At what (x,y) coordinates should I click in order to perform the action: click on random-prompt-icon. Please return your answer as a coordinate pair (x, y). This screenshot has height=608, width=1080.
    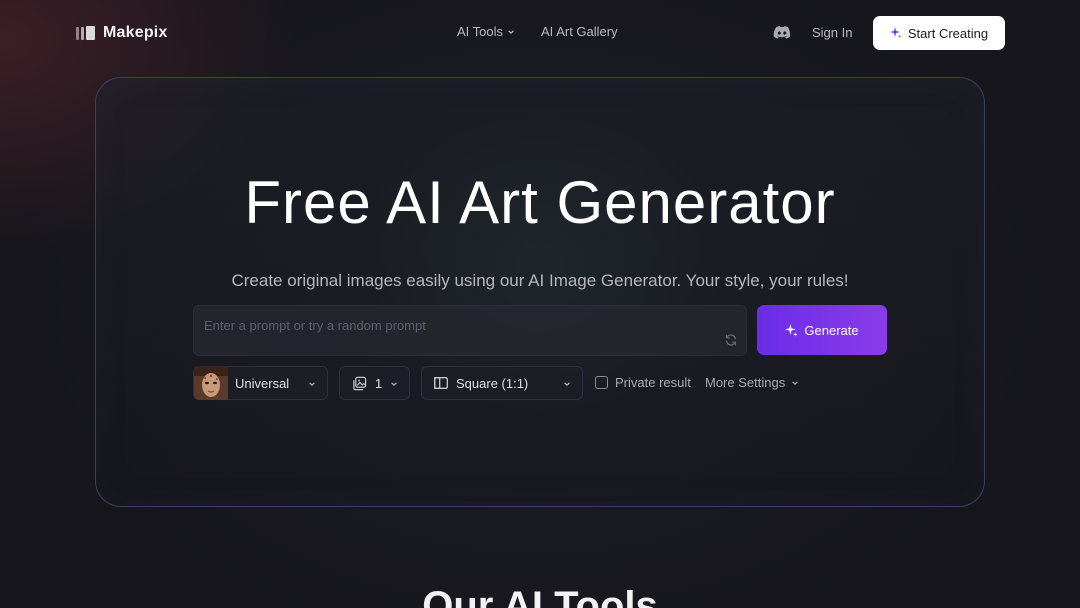
    Looking at the image, I should click on (731, 340).